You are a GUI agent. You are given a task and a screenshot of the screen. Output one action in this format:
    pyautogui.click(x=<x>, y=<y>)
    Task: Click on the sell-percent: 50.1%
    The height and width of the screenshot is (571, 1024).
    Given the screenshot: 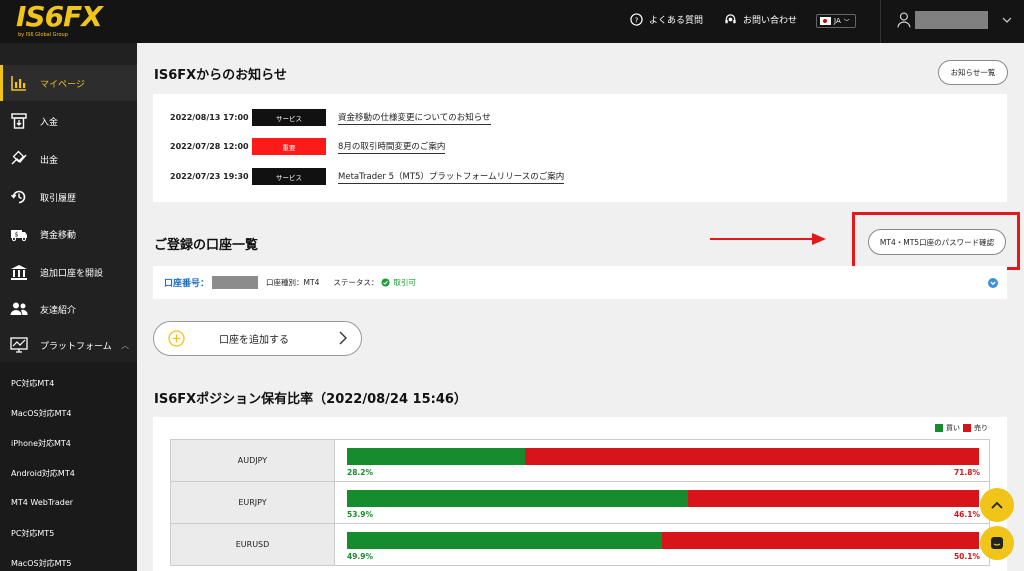 What is the action you would take?
    pyautogui.click(x=966, y=556)
    